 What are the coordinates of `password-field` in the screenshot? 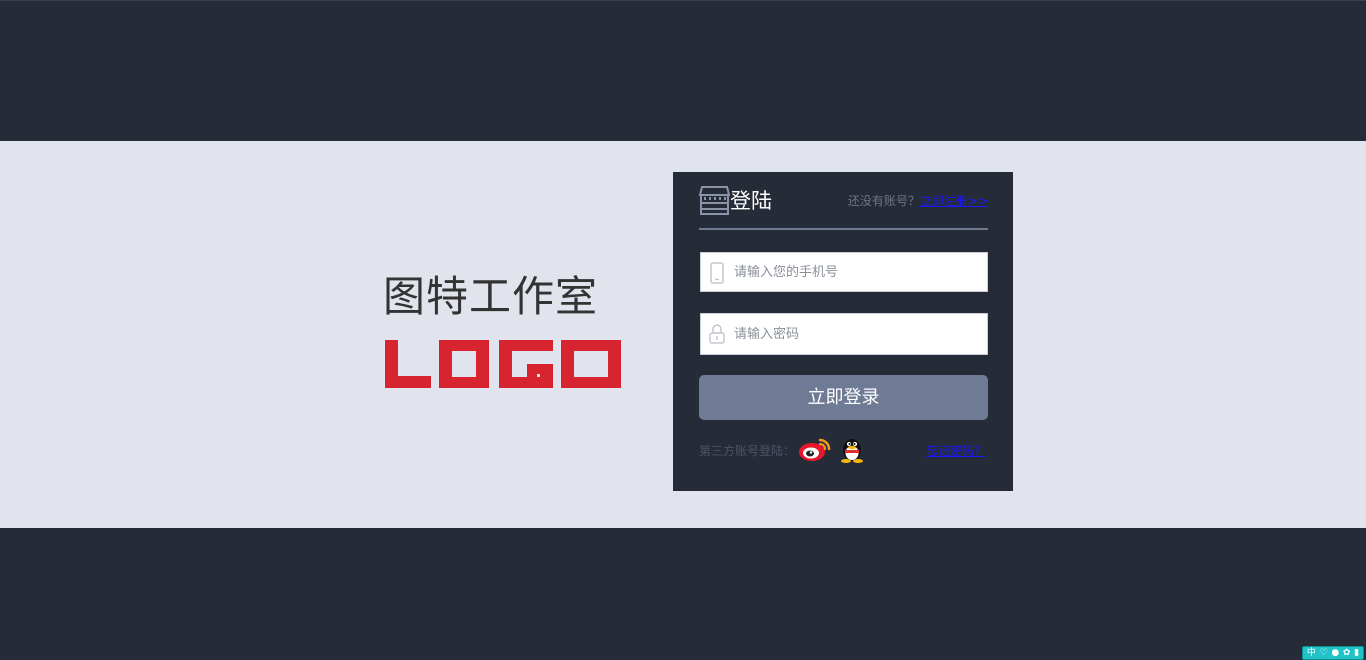 It's located at (844, 334).